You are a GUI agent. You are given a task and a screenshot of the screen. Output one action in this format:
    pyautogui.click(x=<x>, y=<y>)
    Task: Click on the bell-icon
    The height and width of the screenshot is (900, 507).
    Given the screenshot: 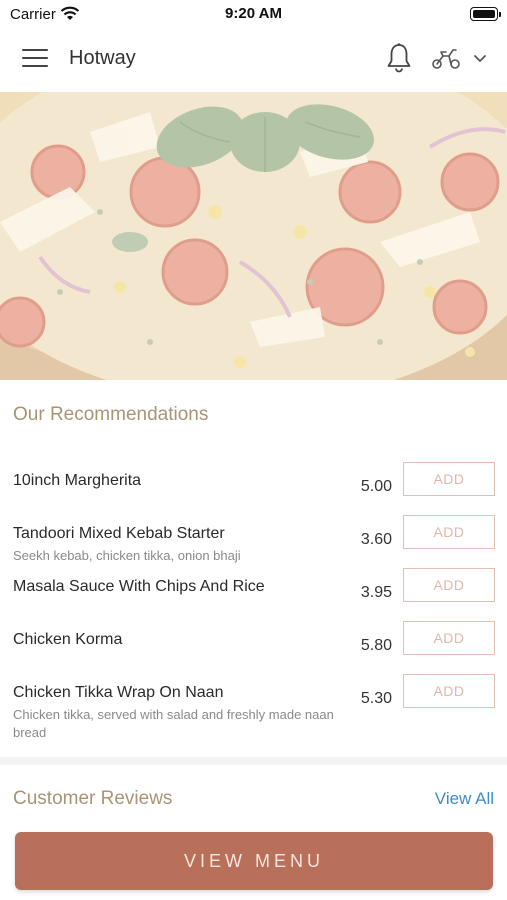 What is the action you would take?
    pyautogui.click(x=399, y=58)
    